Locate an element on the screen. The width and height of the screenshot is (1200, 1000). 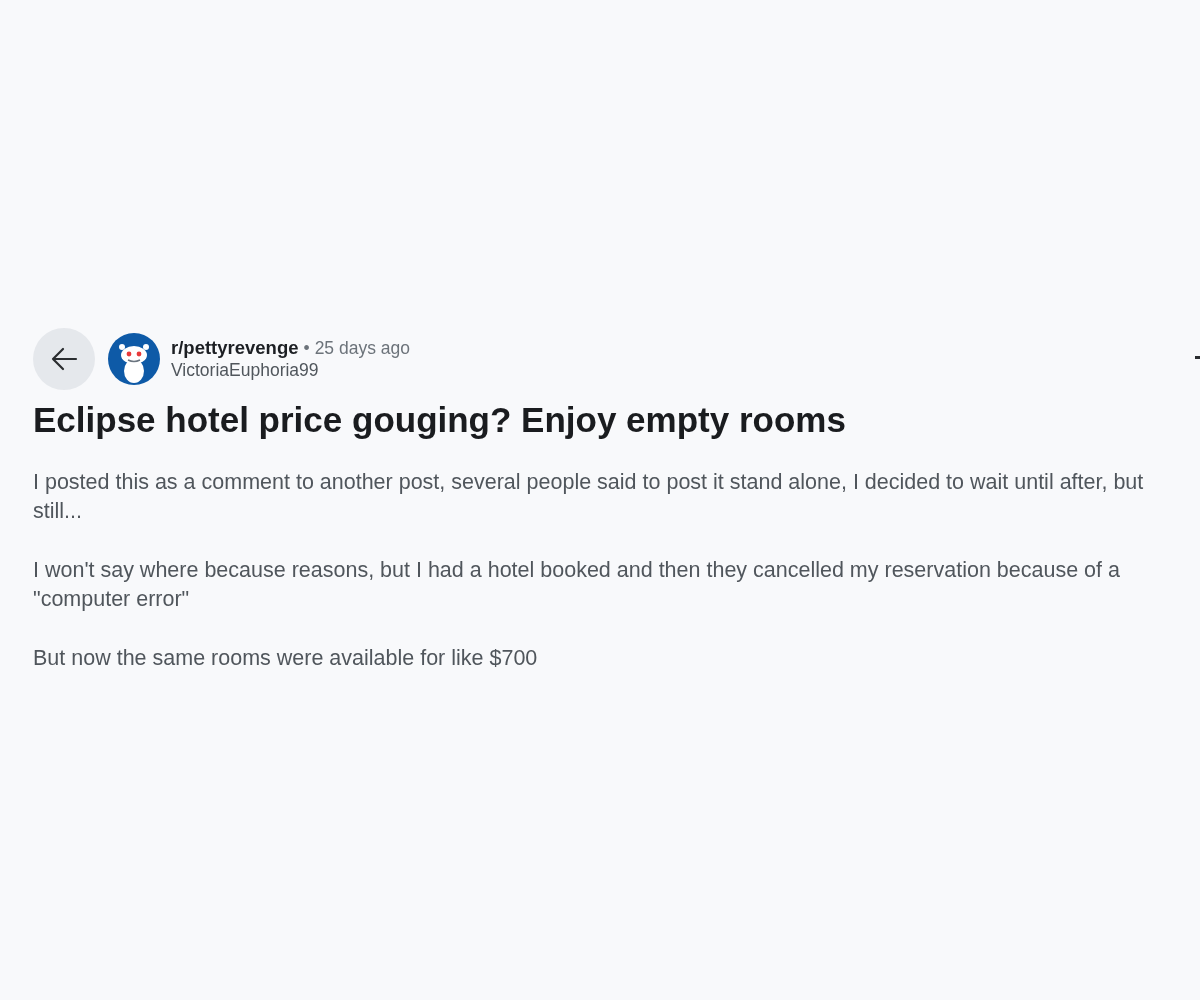
subreddit-link: r/pettyrevenge is located at coordinates (235, 348).